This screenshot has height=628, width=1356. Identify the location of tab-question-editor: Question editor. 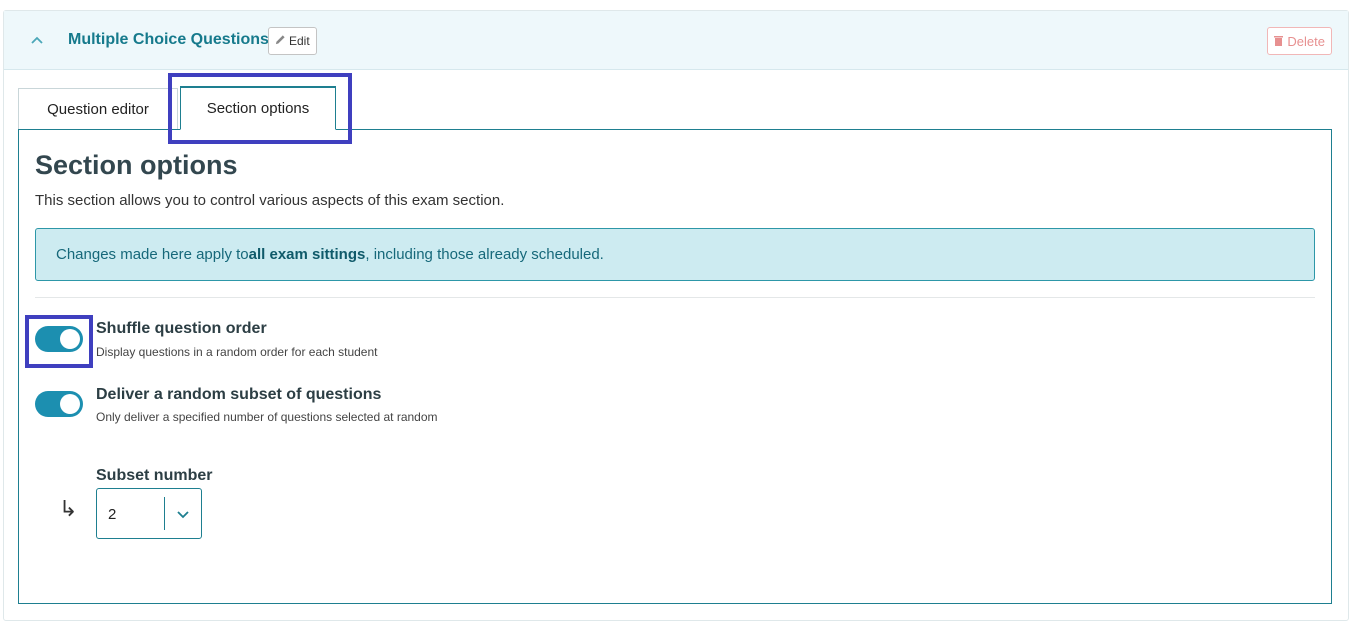
(98, 109).